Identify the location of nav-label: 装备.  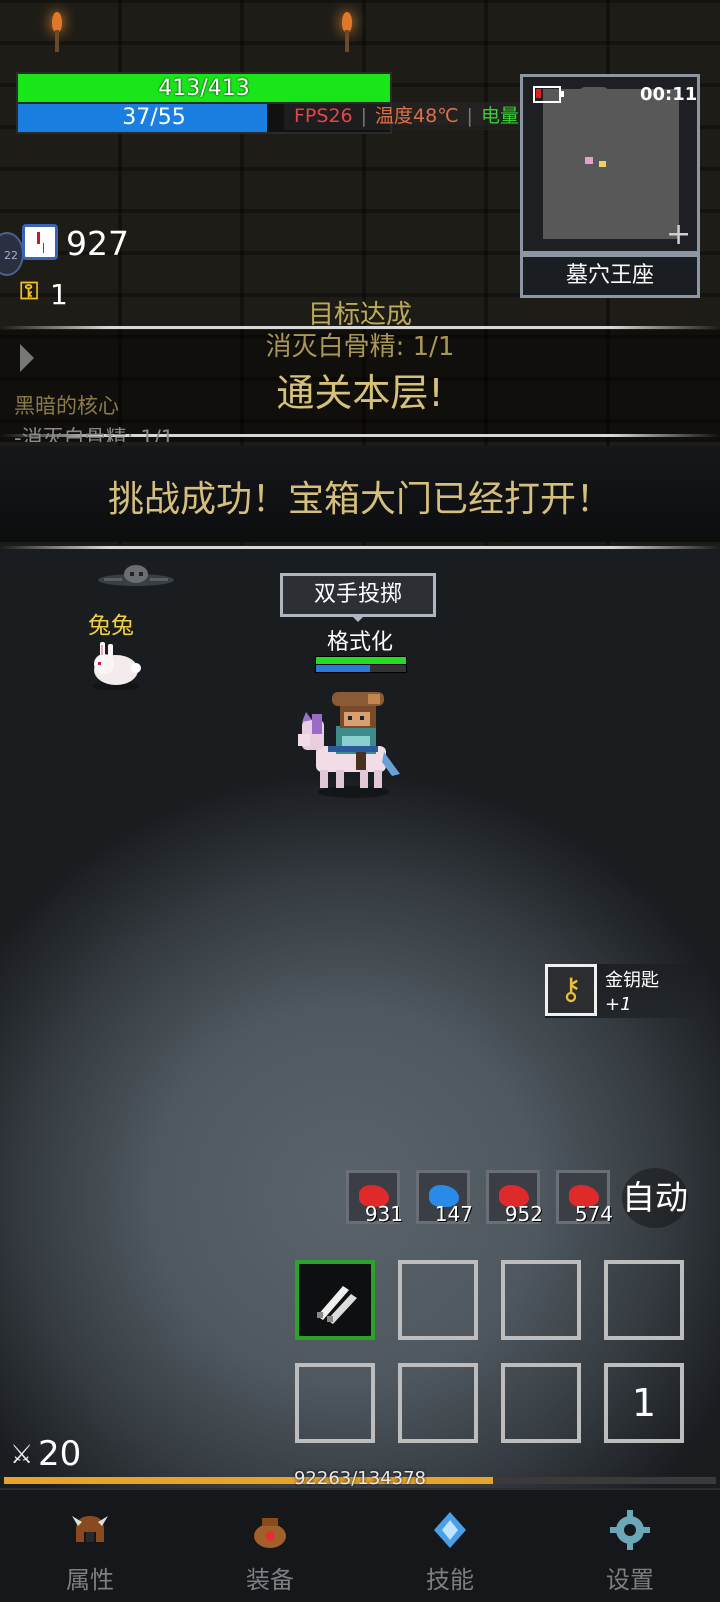
(270, 1580).